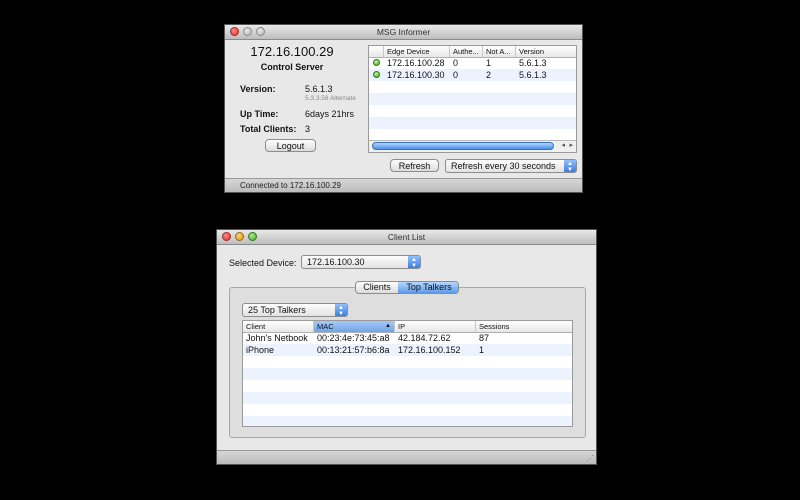  I want to click on informer-statusbar: Connected to 172.16.100.29, so click(403, 185).